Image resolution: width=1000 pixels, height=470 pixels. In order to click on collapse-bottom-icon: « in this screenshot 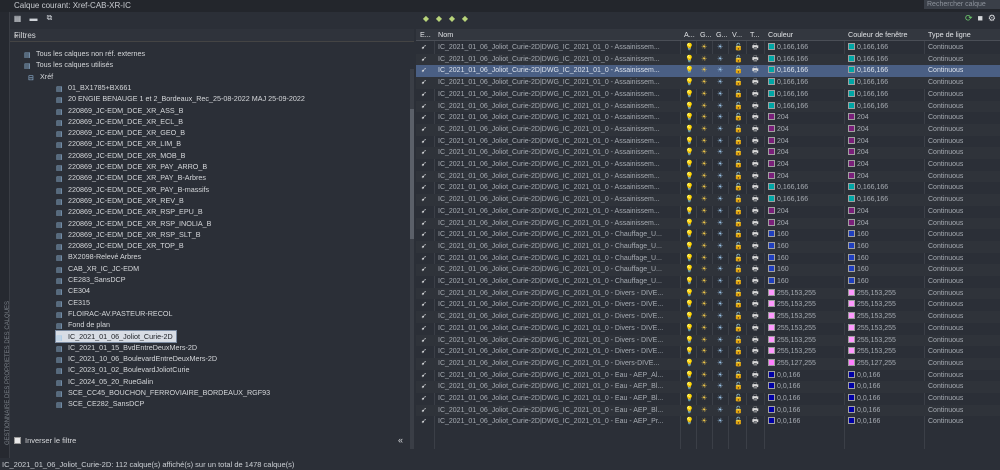, I will do `click(400, 440)`.